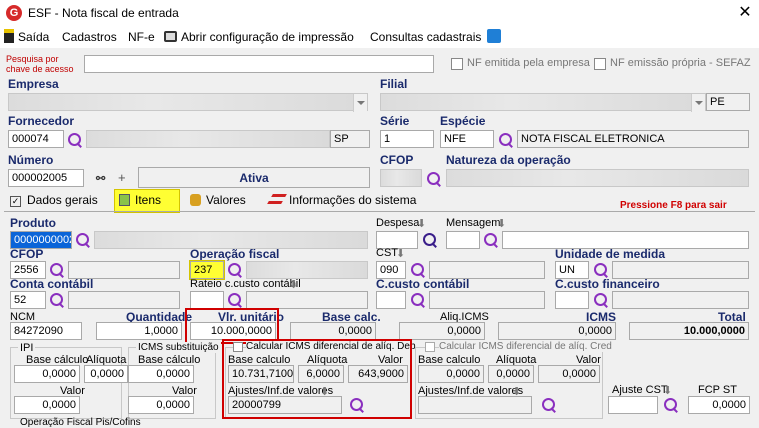  What do you see at coordinates (463, 121) in the screenshot?
I see `especie-label: Espécie` at bounding box center [463, 121].